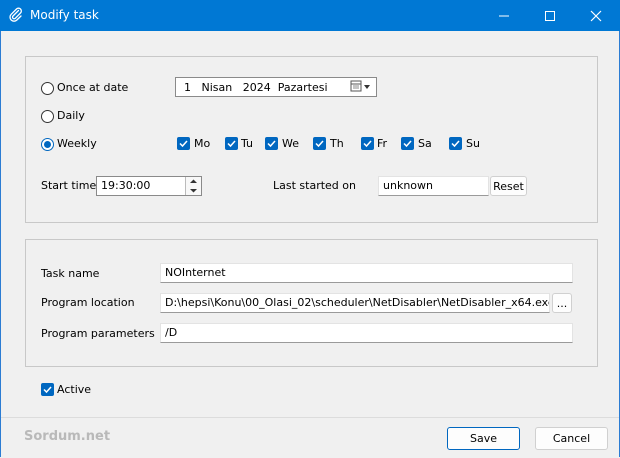 The image size is (620, 458). What do you see at coordinates (71, 115) in the screenshot?
I see `daily-label: Daily` at bounding box center [71, 115].